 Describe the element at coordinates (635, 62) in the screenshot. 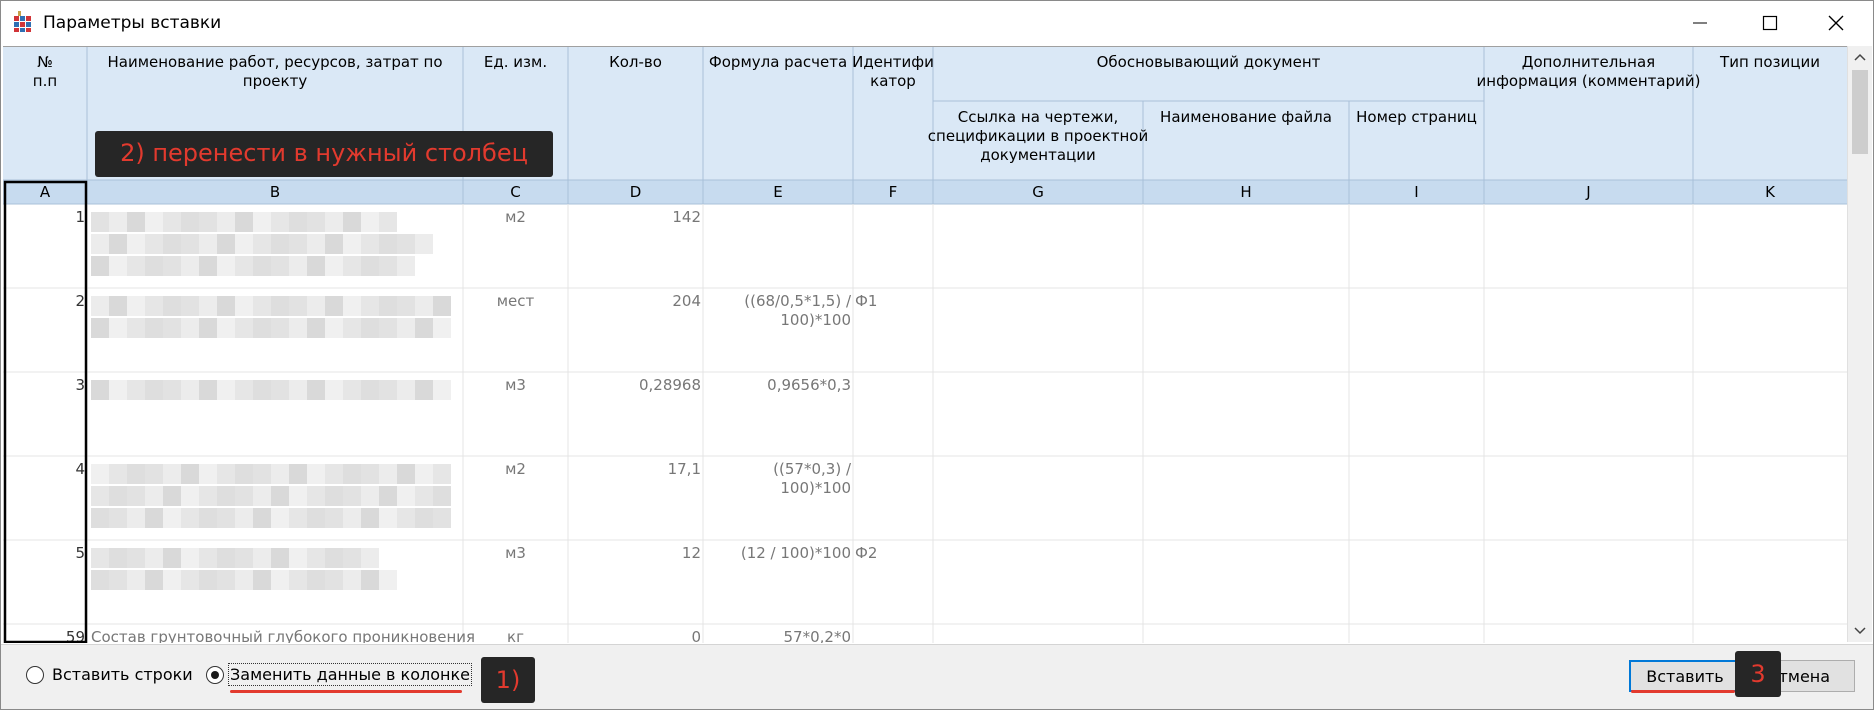

I see `column-header-D: Кол-во` at that location.